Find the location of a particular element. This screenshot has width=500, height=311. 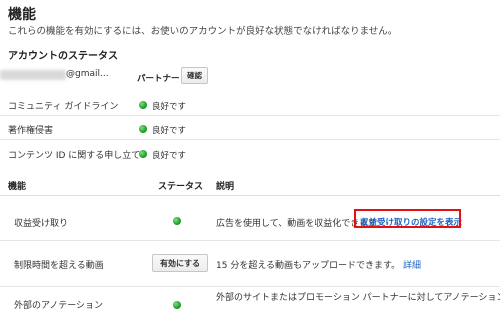

page-title: 機能 is located at coordinates (22, 15).